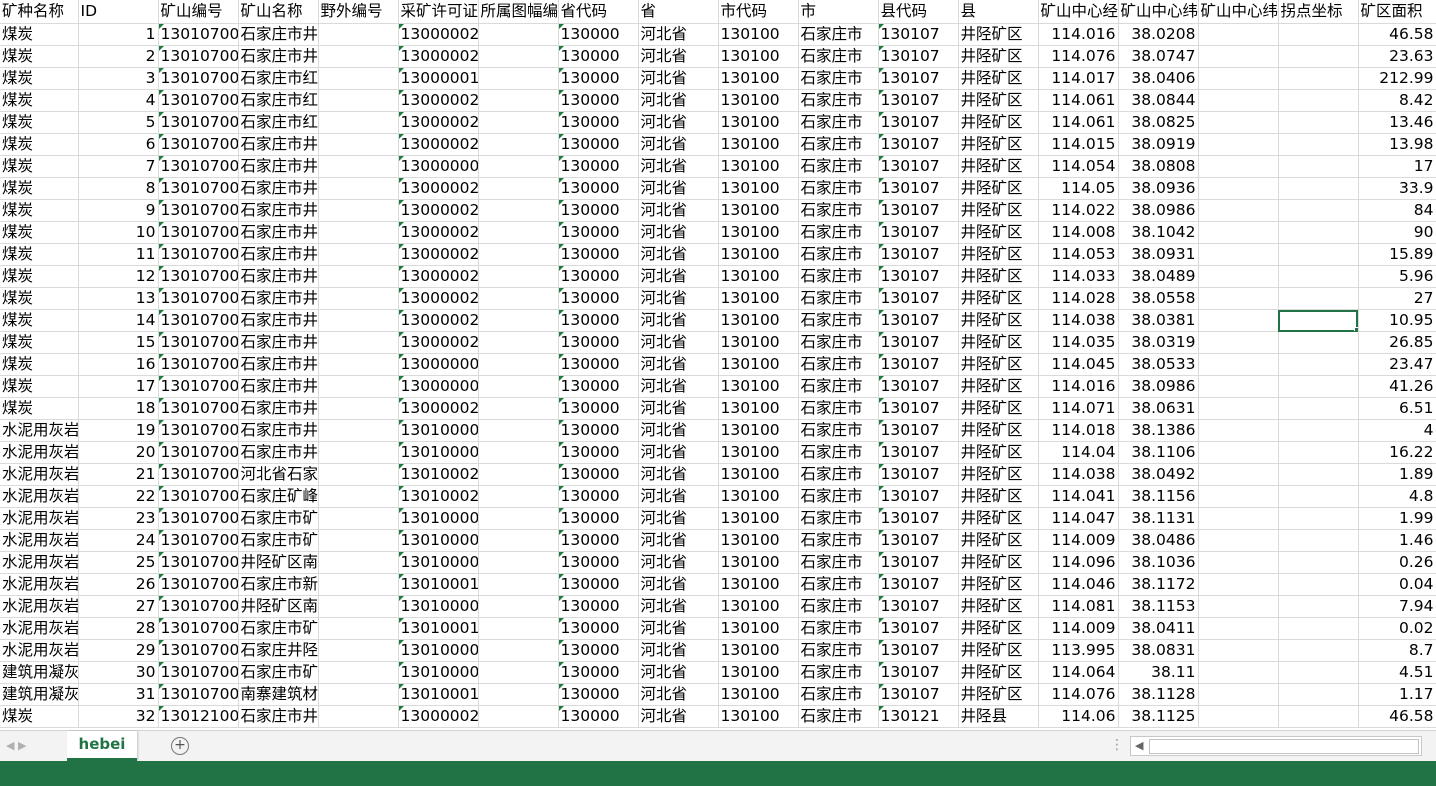 The image size is (1436, 786). Describe the element at coordinates (1158, 474) in the screenshot. I see `table-cell: 38.0492` at that location.